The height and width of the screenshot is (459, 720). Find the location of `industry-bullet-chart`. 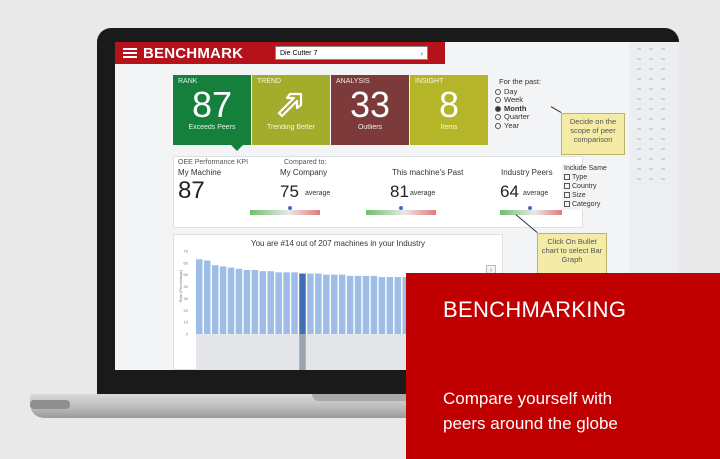

industry-bullet-chart is located at coordinates (531, 210).